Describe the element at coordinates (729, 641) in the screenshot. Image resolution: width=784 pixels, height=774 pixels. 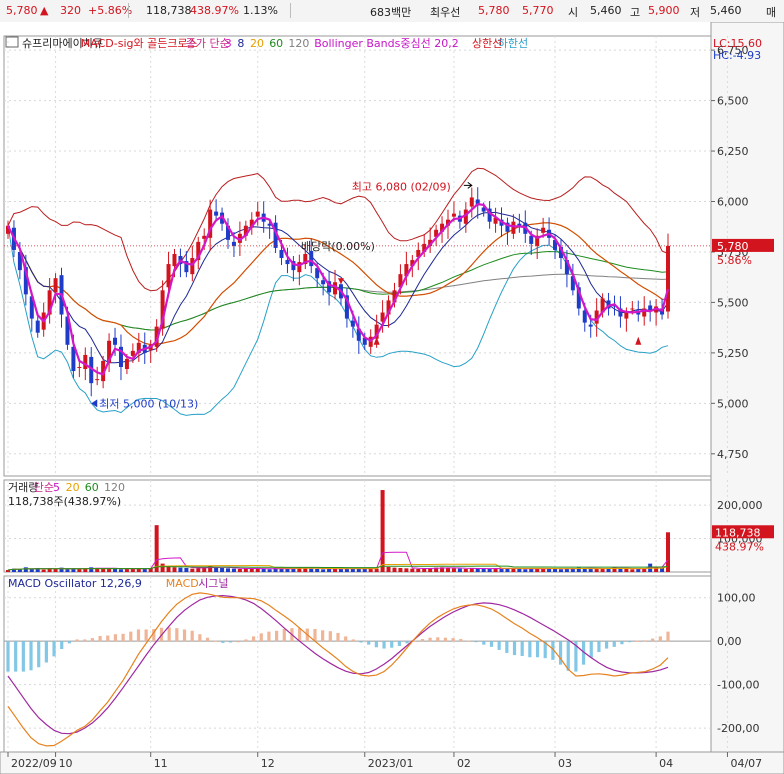
I see `macd-tick-label: 0,00` at that location.